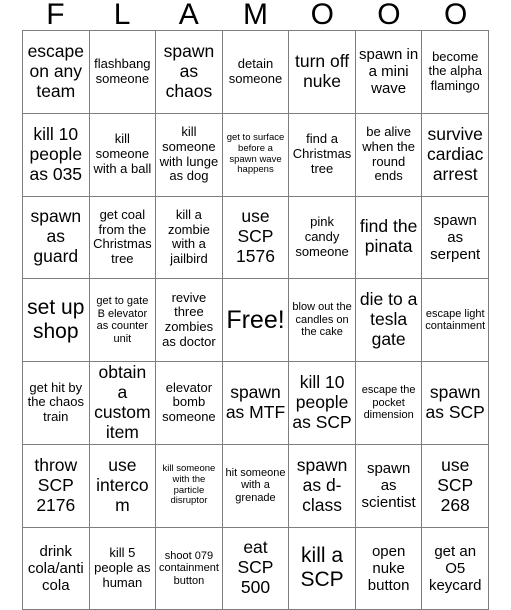 The width and height of the screenshot is (511, 610). I want to click on bingo-cell: blow out the candles on the cake, so click(322, 320).